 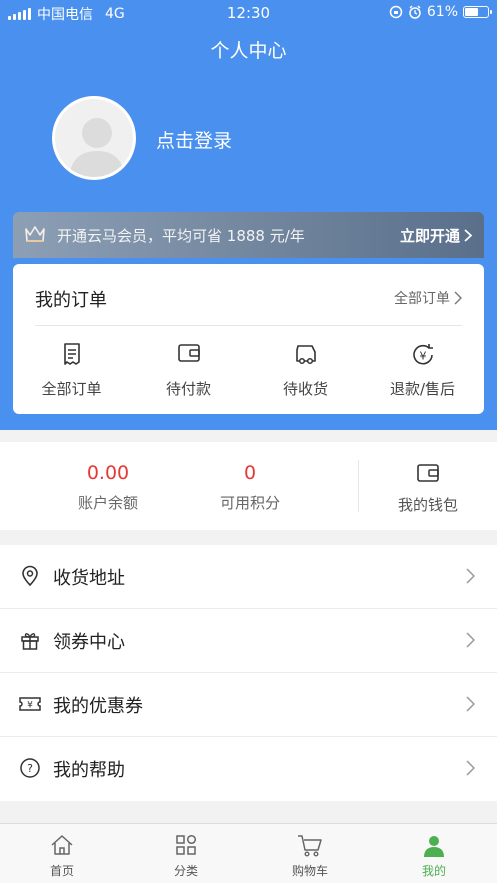 I want to click on menu-item-label: 领券中心, so click(x=89, y=642).